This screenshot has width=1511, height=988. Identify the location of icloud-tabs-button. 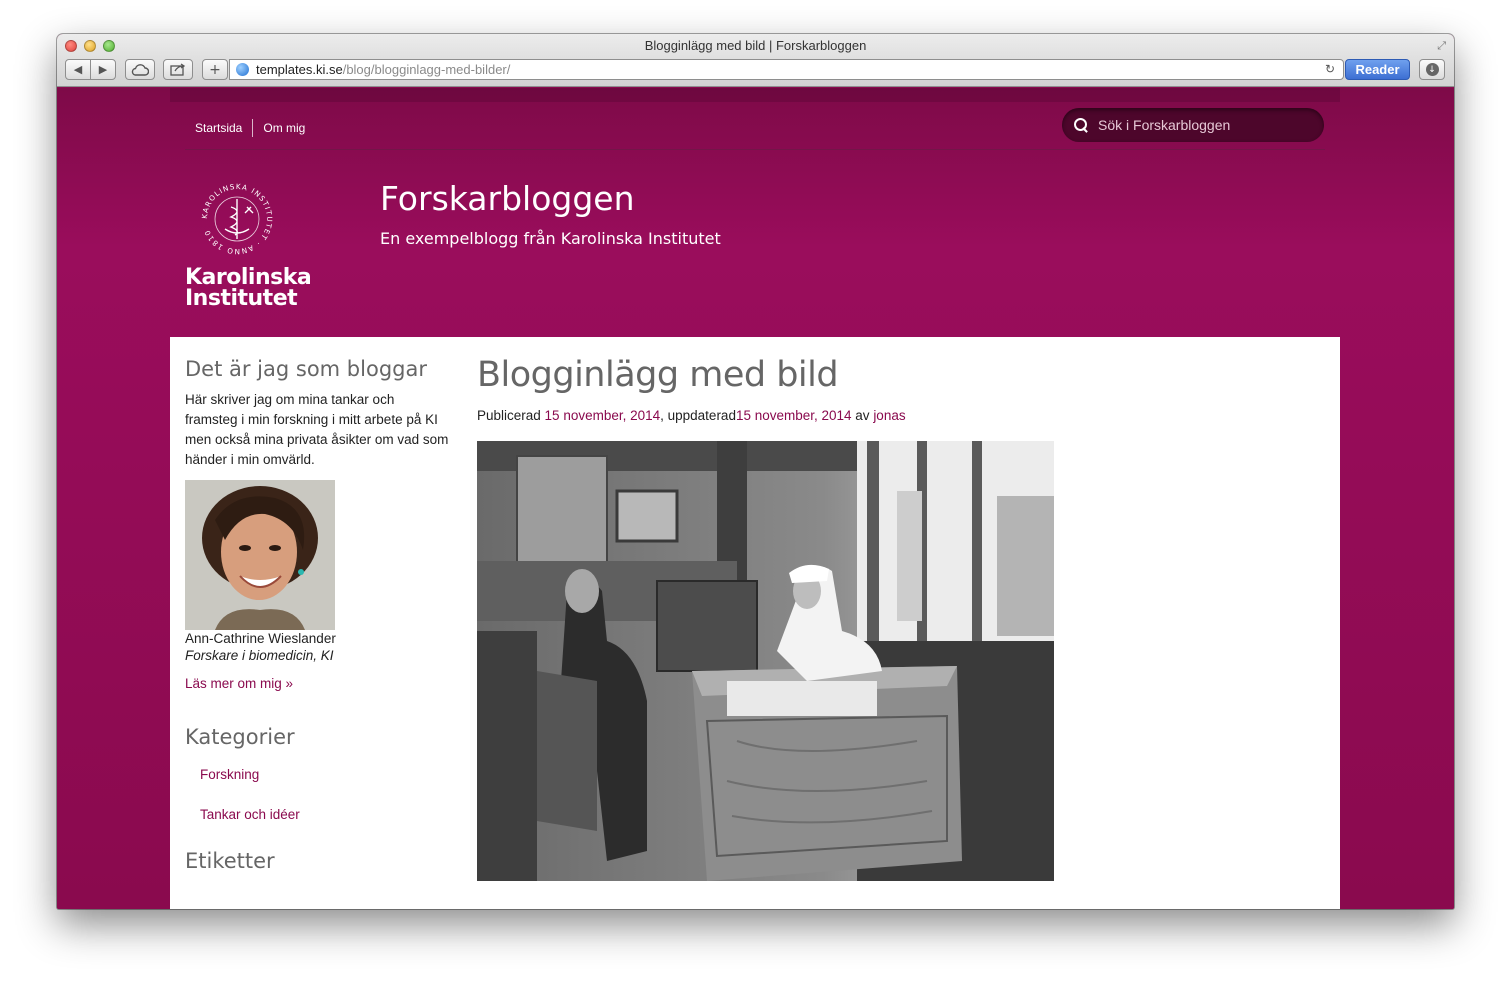
(140, 69).